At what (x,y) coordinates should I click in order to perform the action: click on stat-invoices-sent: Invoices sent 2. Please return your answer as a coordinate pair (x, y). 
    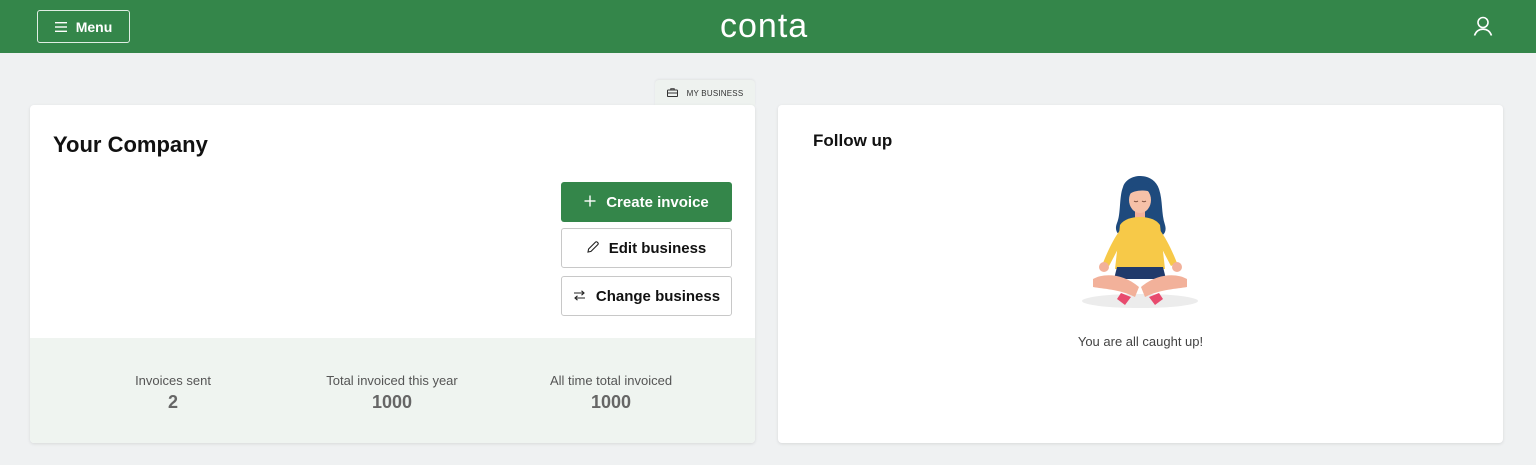
    Looking at the image, I should click on (173, 393).